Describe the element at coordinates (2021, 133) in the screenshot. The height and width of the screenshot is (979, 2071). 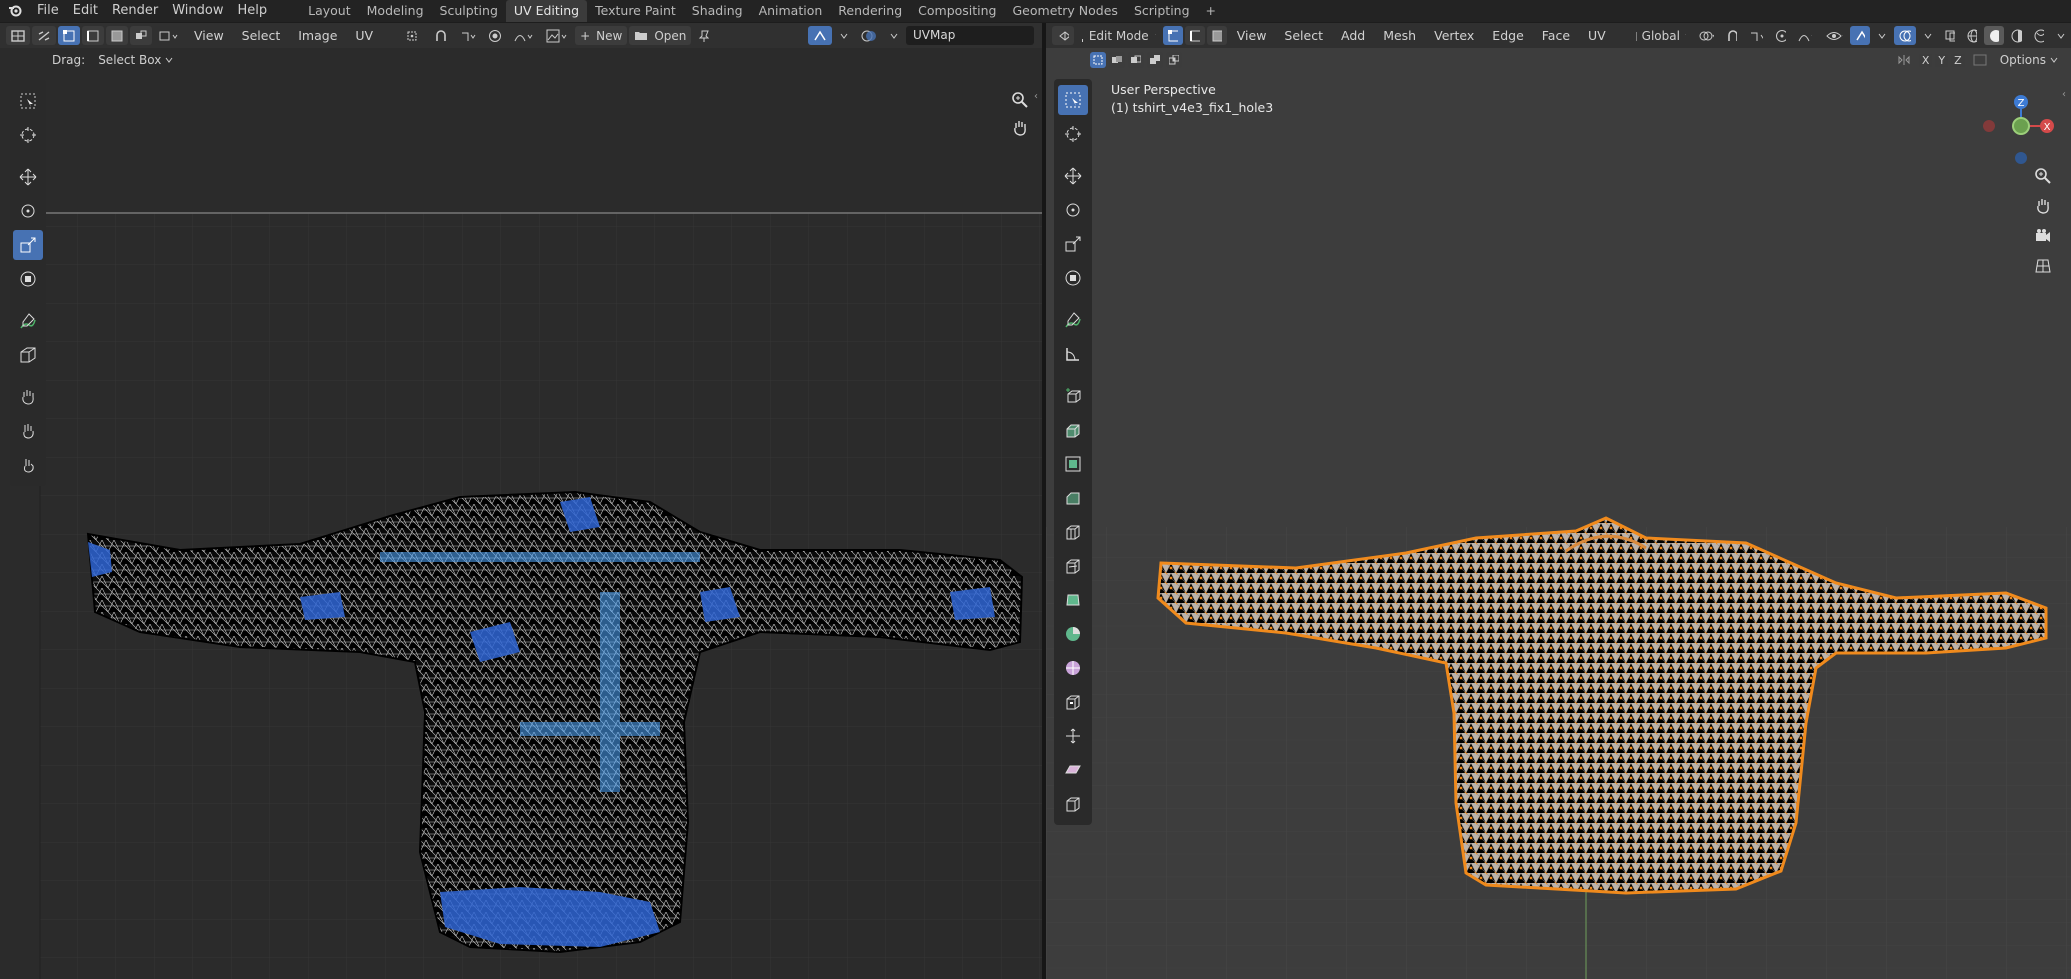
I see `navigation-gizmo: Z X` at that location.